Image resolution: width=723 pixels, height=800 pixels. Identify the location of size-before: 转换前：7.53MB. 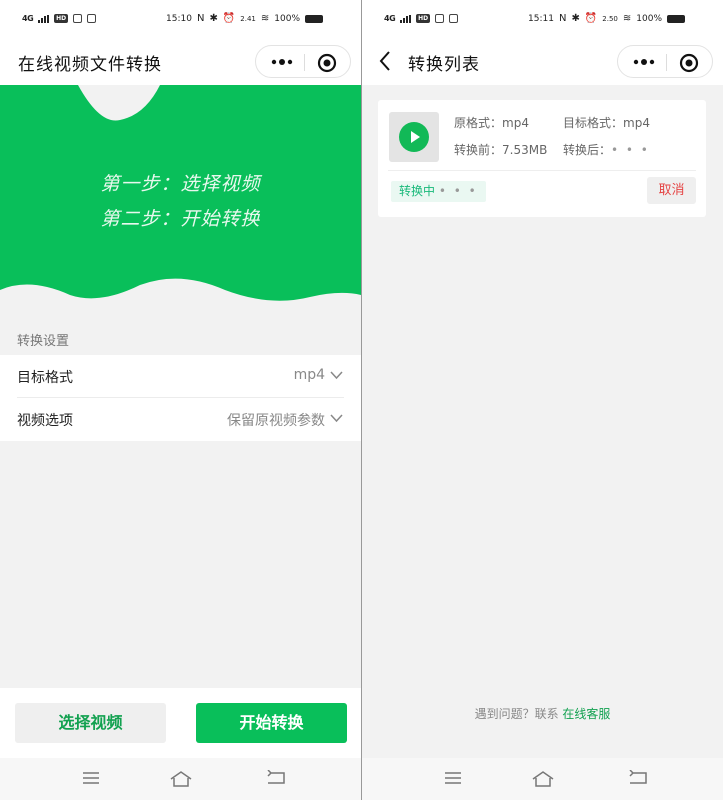
(500, 149).